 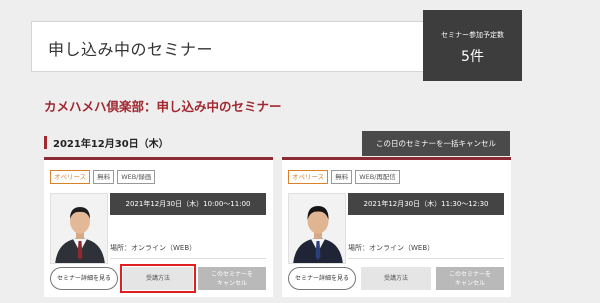 I want to click on tag-format: WEB/録画, so click(x=136, y=177).